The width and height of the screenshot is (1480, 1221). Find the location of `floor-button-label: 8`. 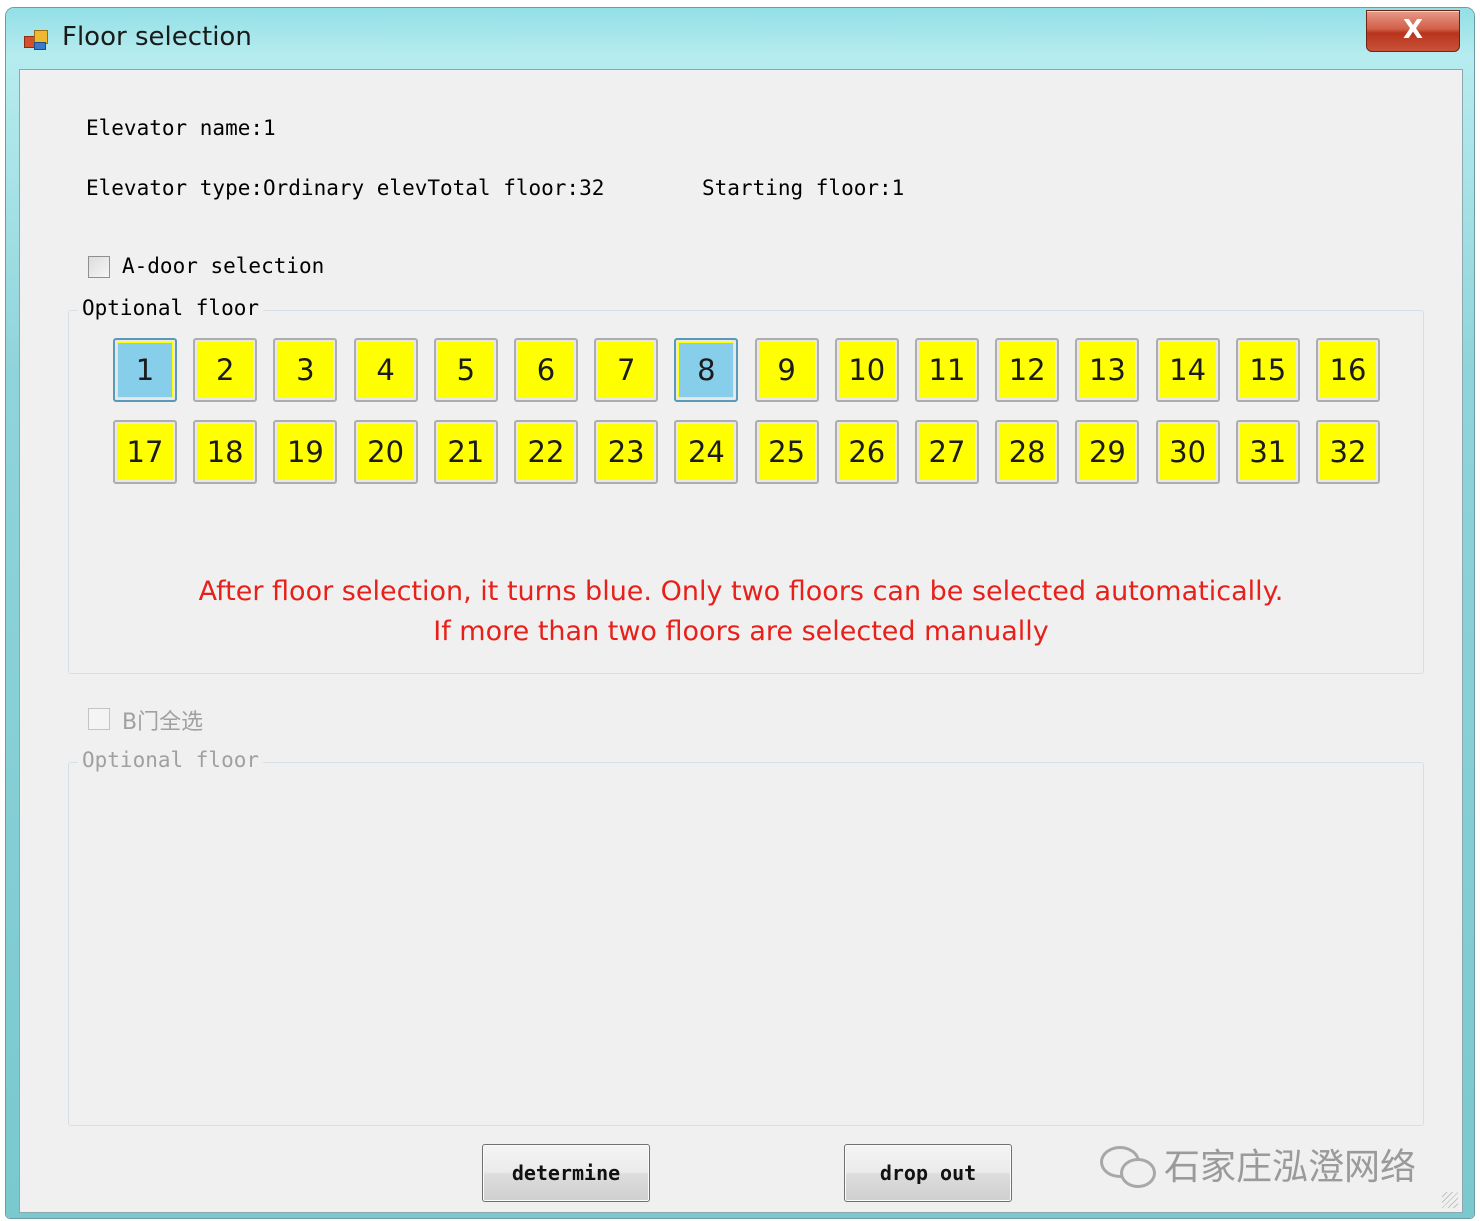

floor-button-label: 8 is located at coordinates (706, 370).